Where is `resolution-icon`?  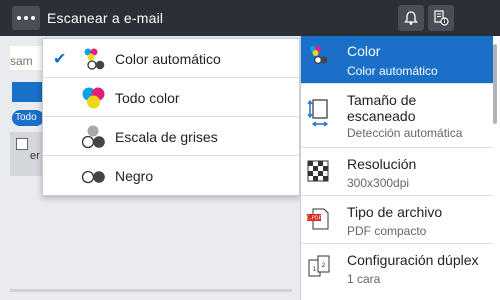 resolution-icon is located at coordinates (318, 171).